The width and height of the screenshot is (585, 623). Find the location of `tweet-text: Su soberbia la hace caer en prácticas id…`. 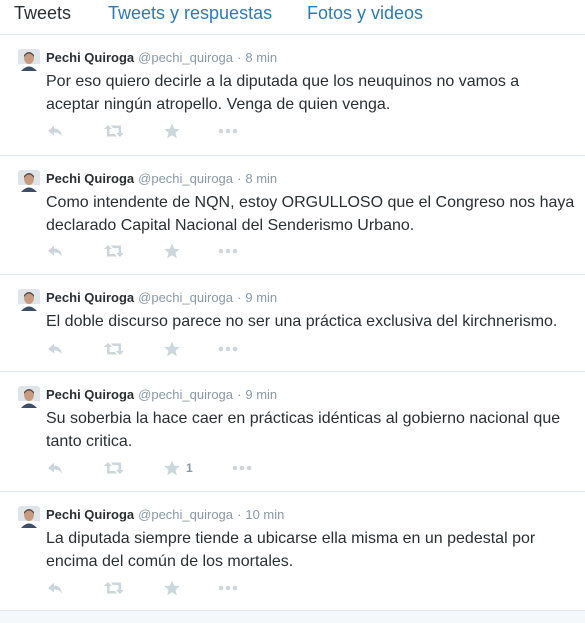

tweet-text: Su soberbia la hace caer en prácticas id… is located at coordinates (303, 430).